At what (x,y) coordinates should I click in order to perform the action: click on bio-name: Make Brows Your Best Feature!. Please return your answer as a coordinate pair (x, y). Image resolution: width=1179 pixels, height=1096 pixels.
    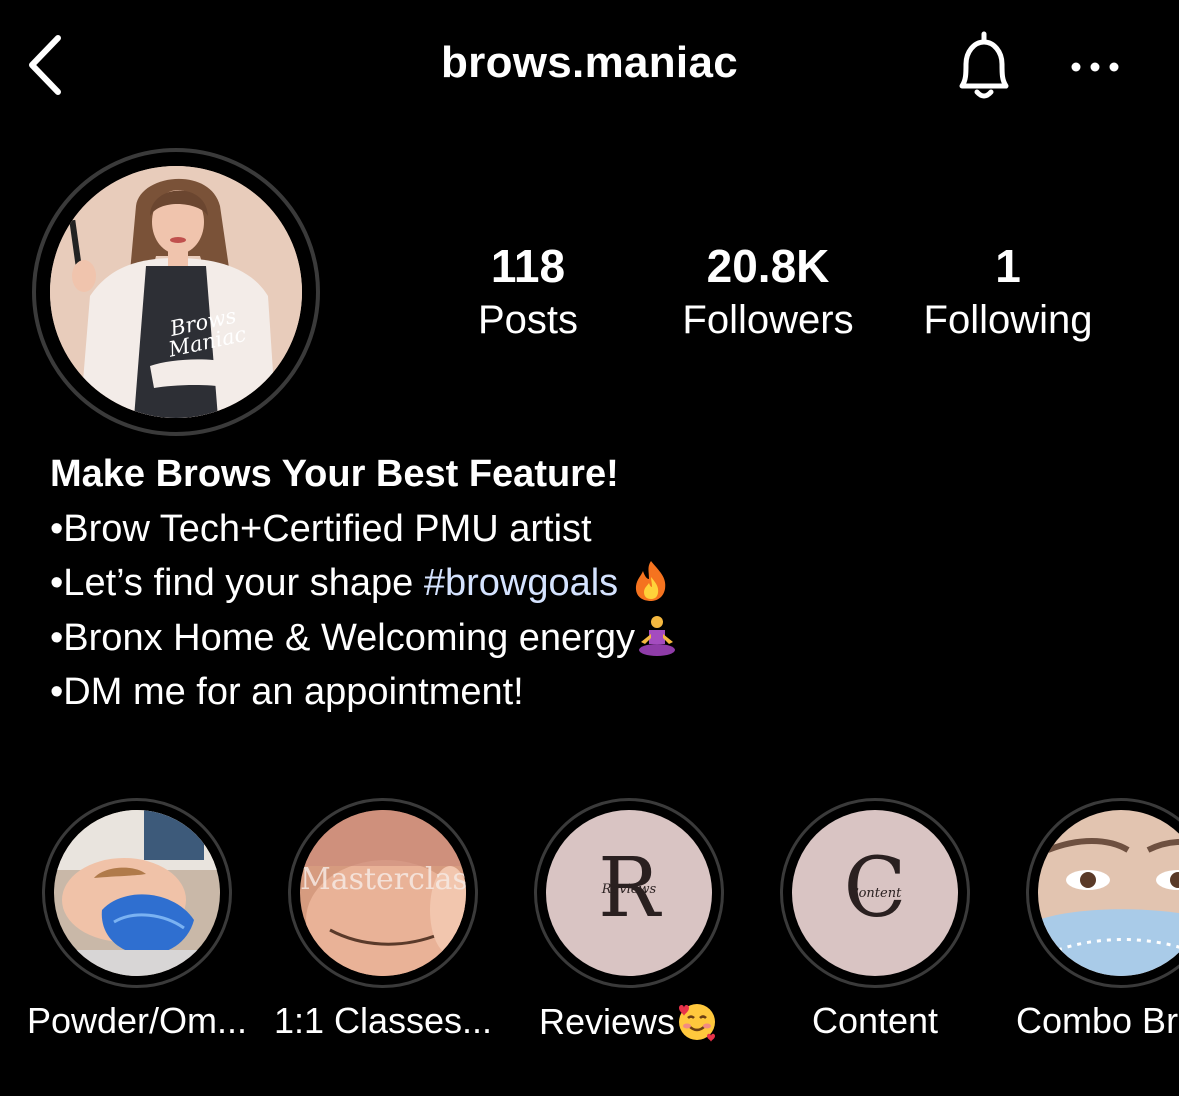
    Looking at the image, I should click on (334, 474).